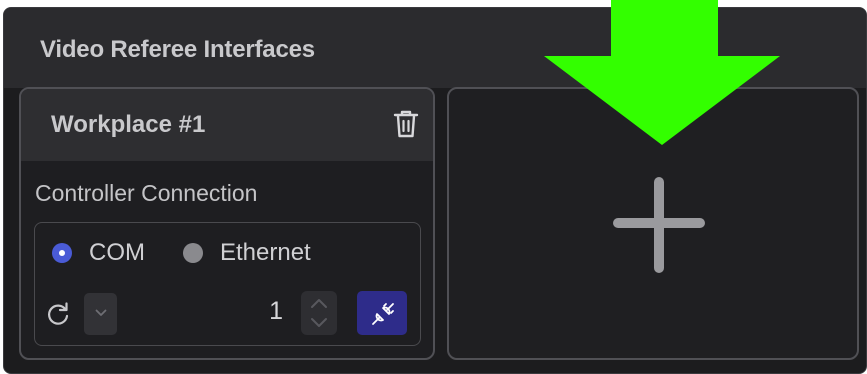  I want to click on ethernet-label: Ethernet, so click(265, 252).